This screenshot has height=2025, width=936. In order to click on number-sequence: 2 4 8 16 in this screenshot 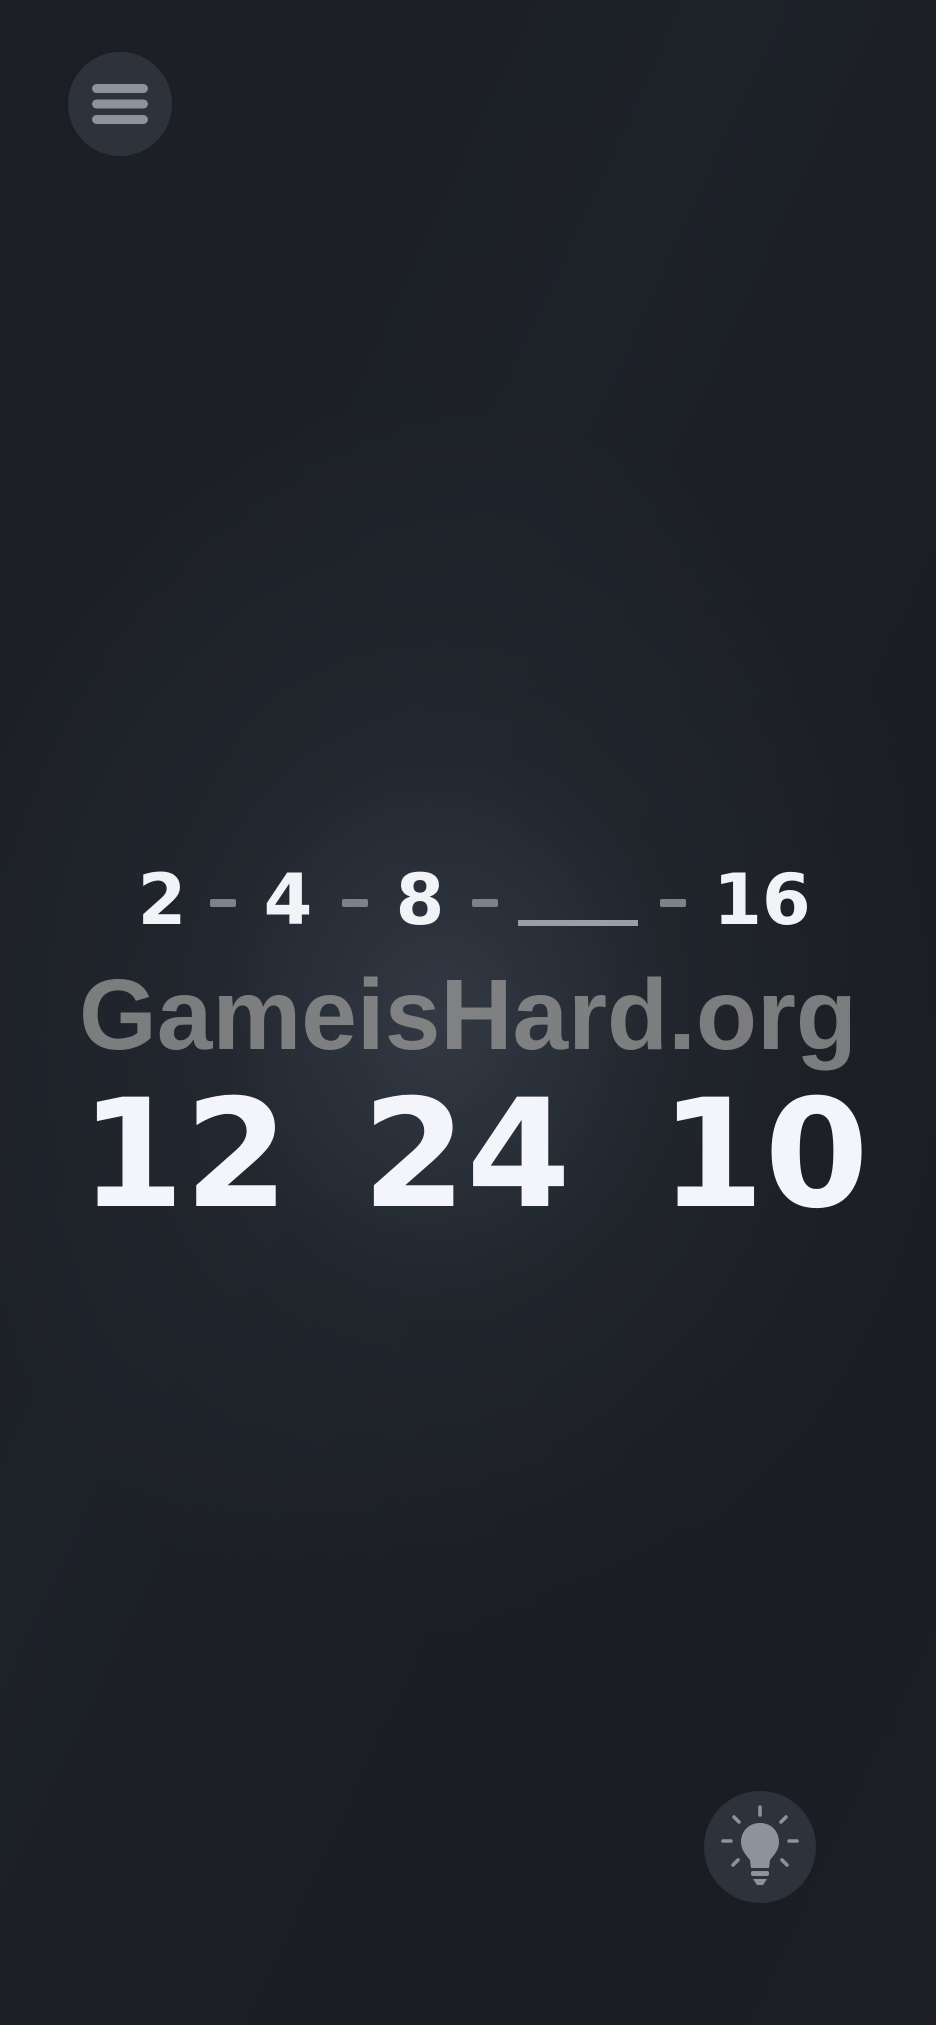, I will do `click(468, 900)`.